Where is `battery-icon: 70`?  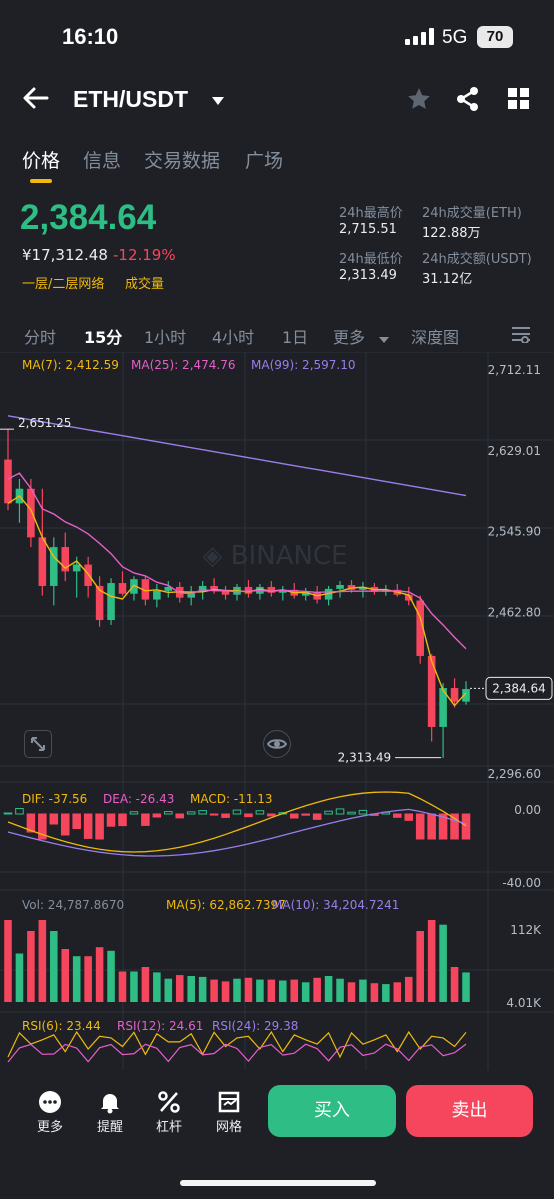 battery-icon: 70 is located at coordinates (495, 37).